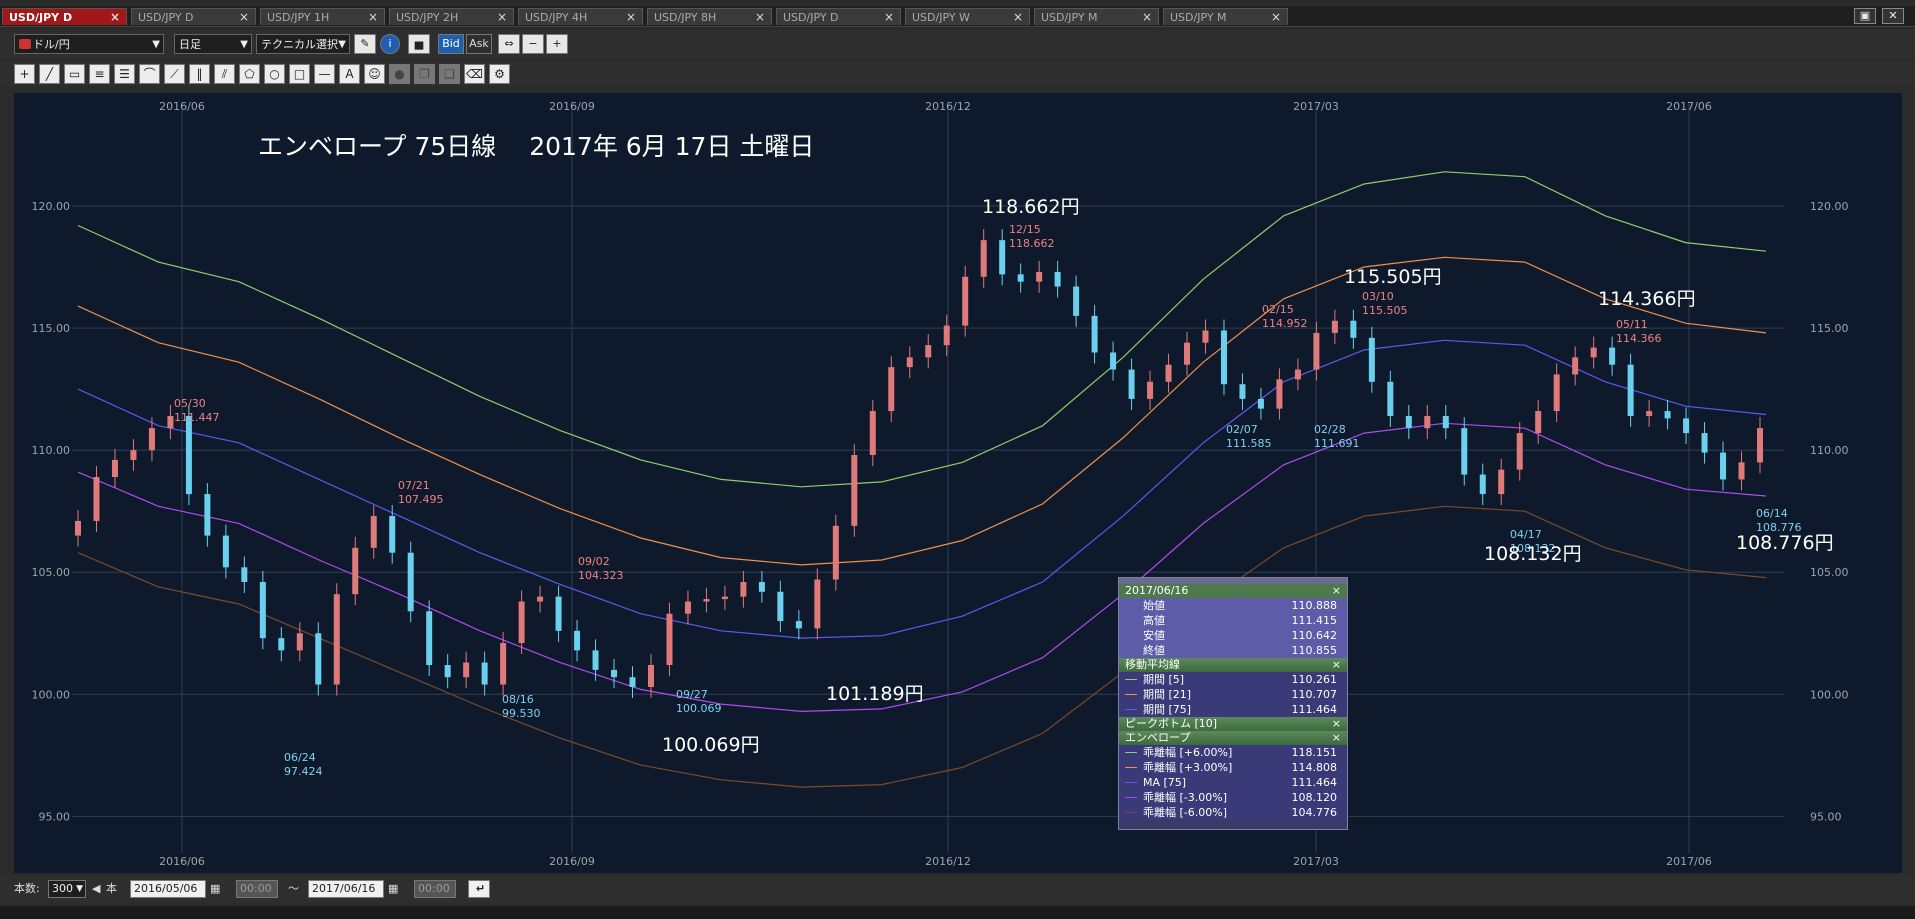 The image size is (1915, 919). What do you see at coordinates (64, 16) in the screenshot?
I see `tab-0: USD/JPY D ×` at bounding box center [64, 16].